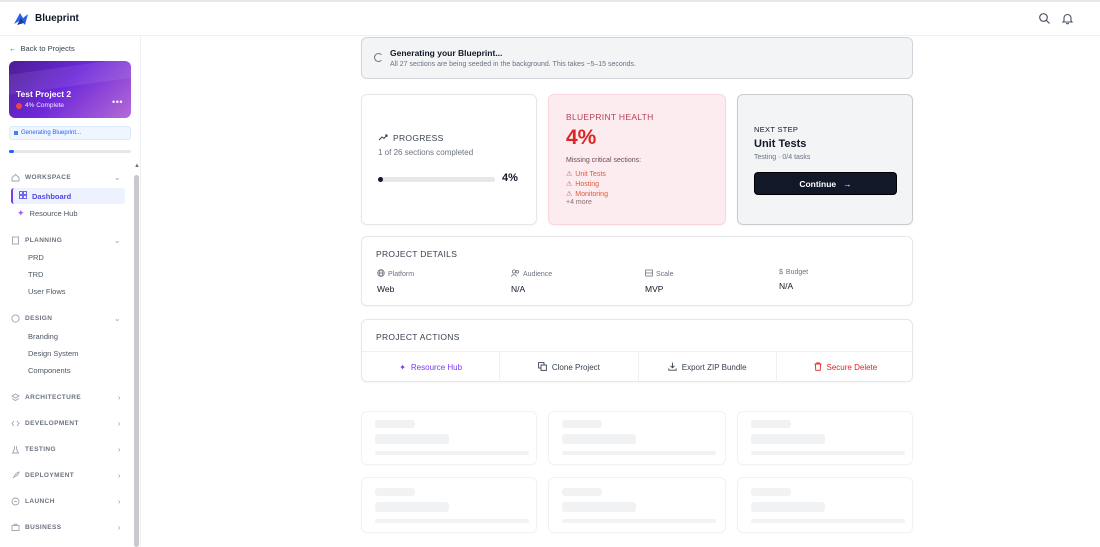  Describe the element at coordinates (66, 397) in the screenshot. I see `nav-section-architecture: ARCHITECTURE ›` at that location.